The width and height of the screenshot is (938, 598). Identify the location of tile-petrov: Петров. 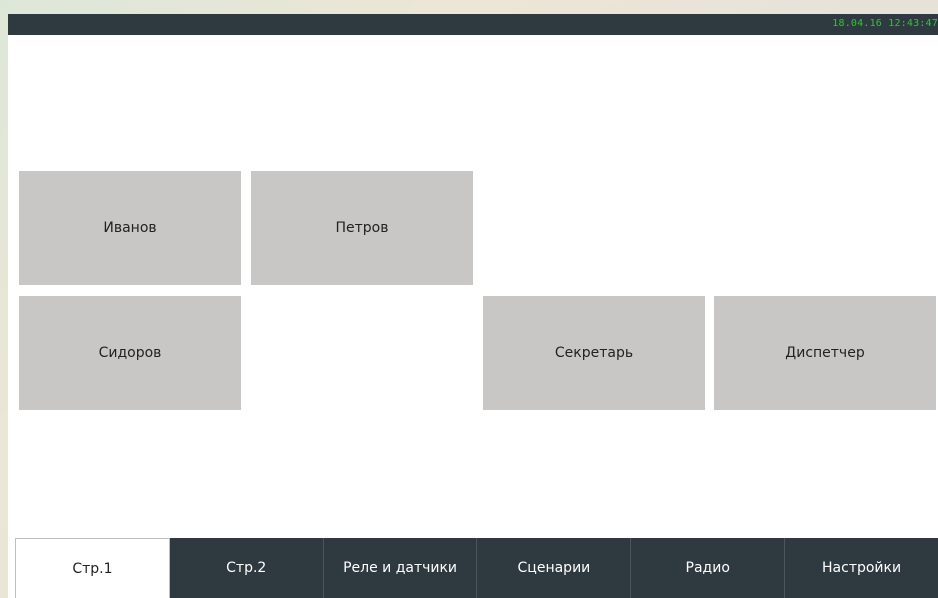
(362, 228).